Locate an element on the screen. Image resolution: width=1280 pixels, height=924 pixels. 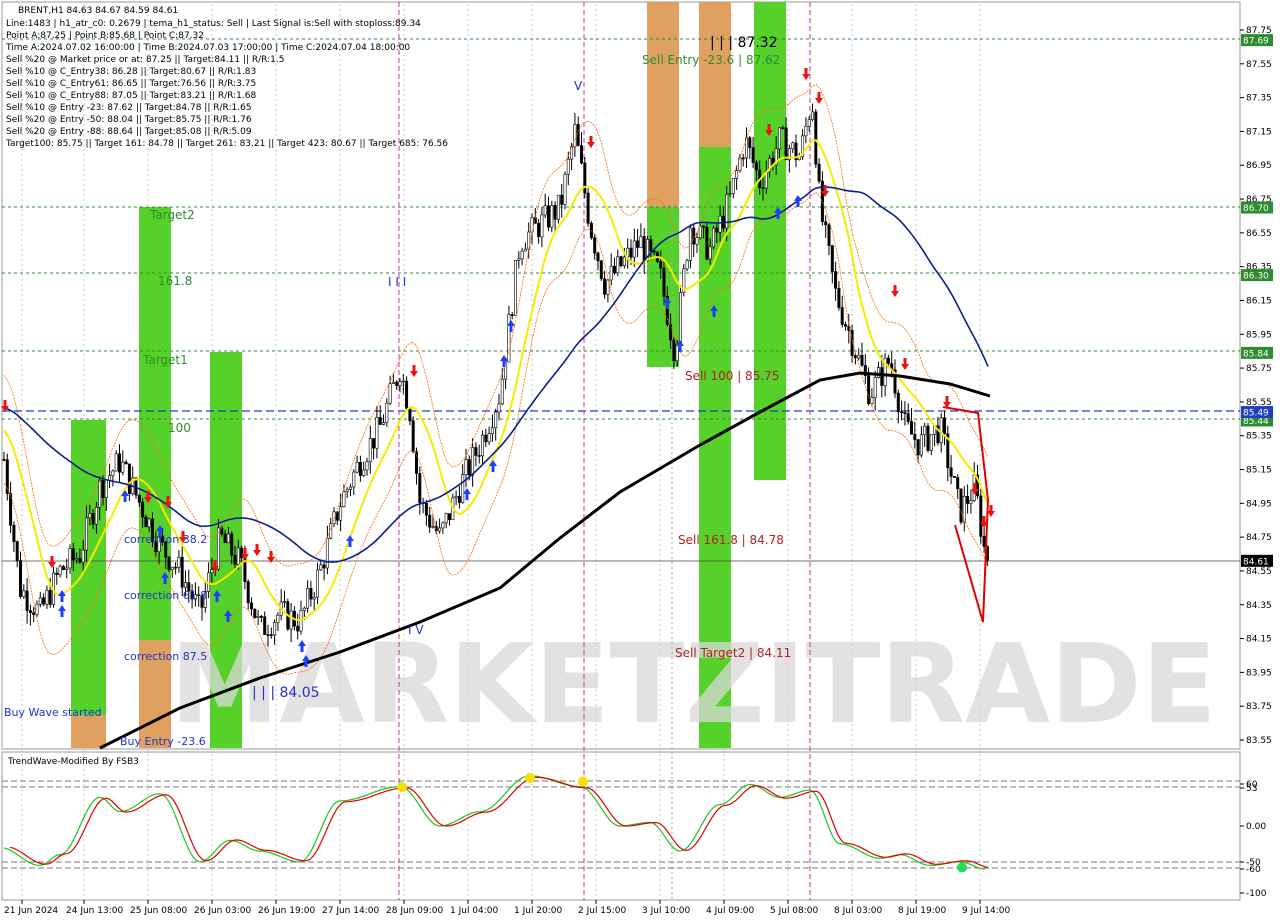
price-tick: 83.55 is located at coordinates (1259, 741).